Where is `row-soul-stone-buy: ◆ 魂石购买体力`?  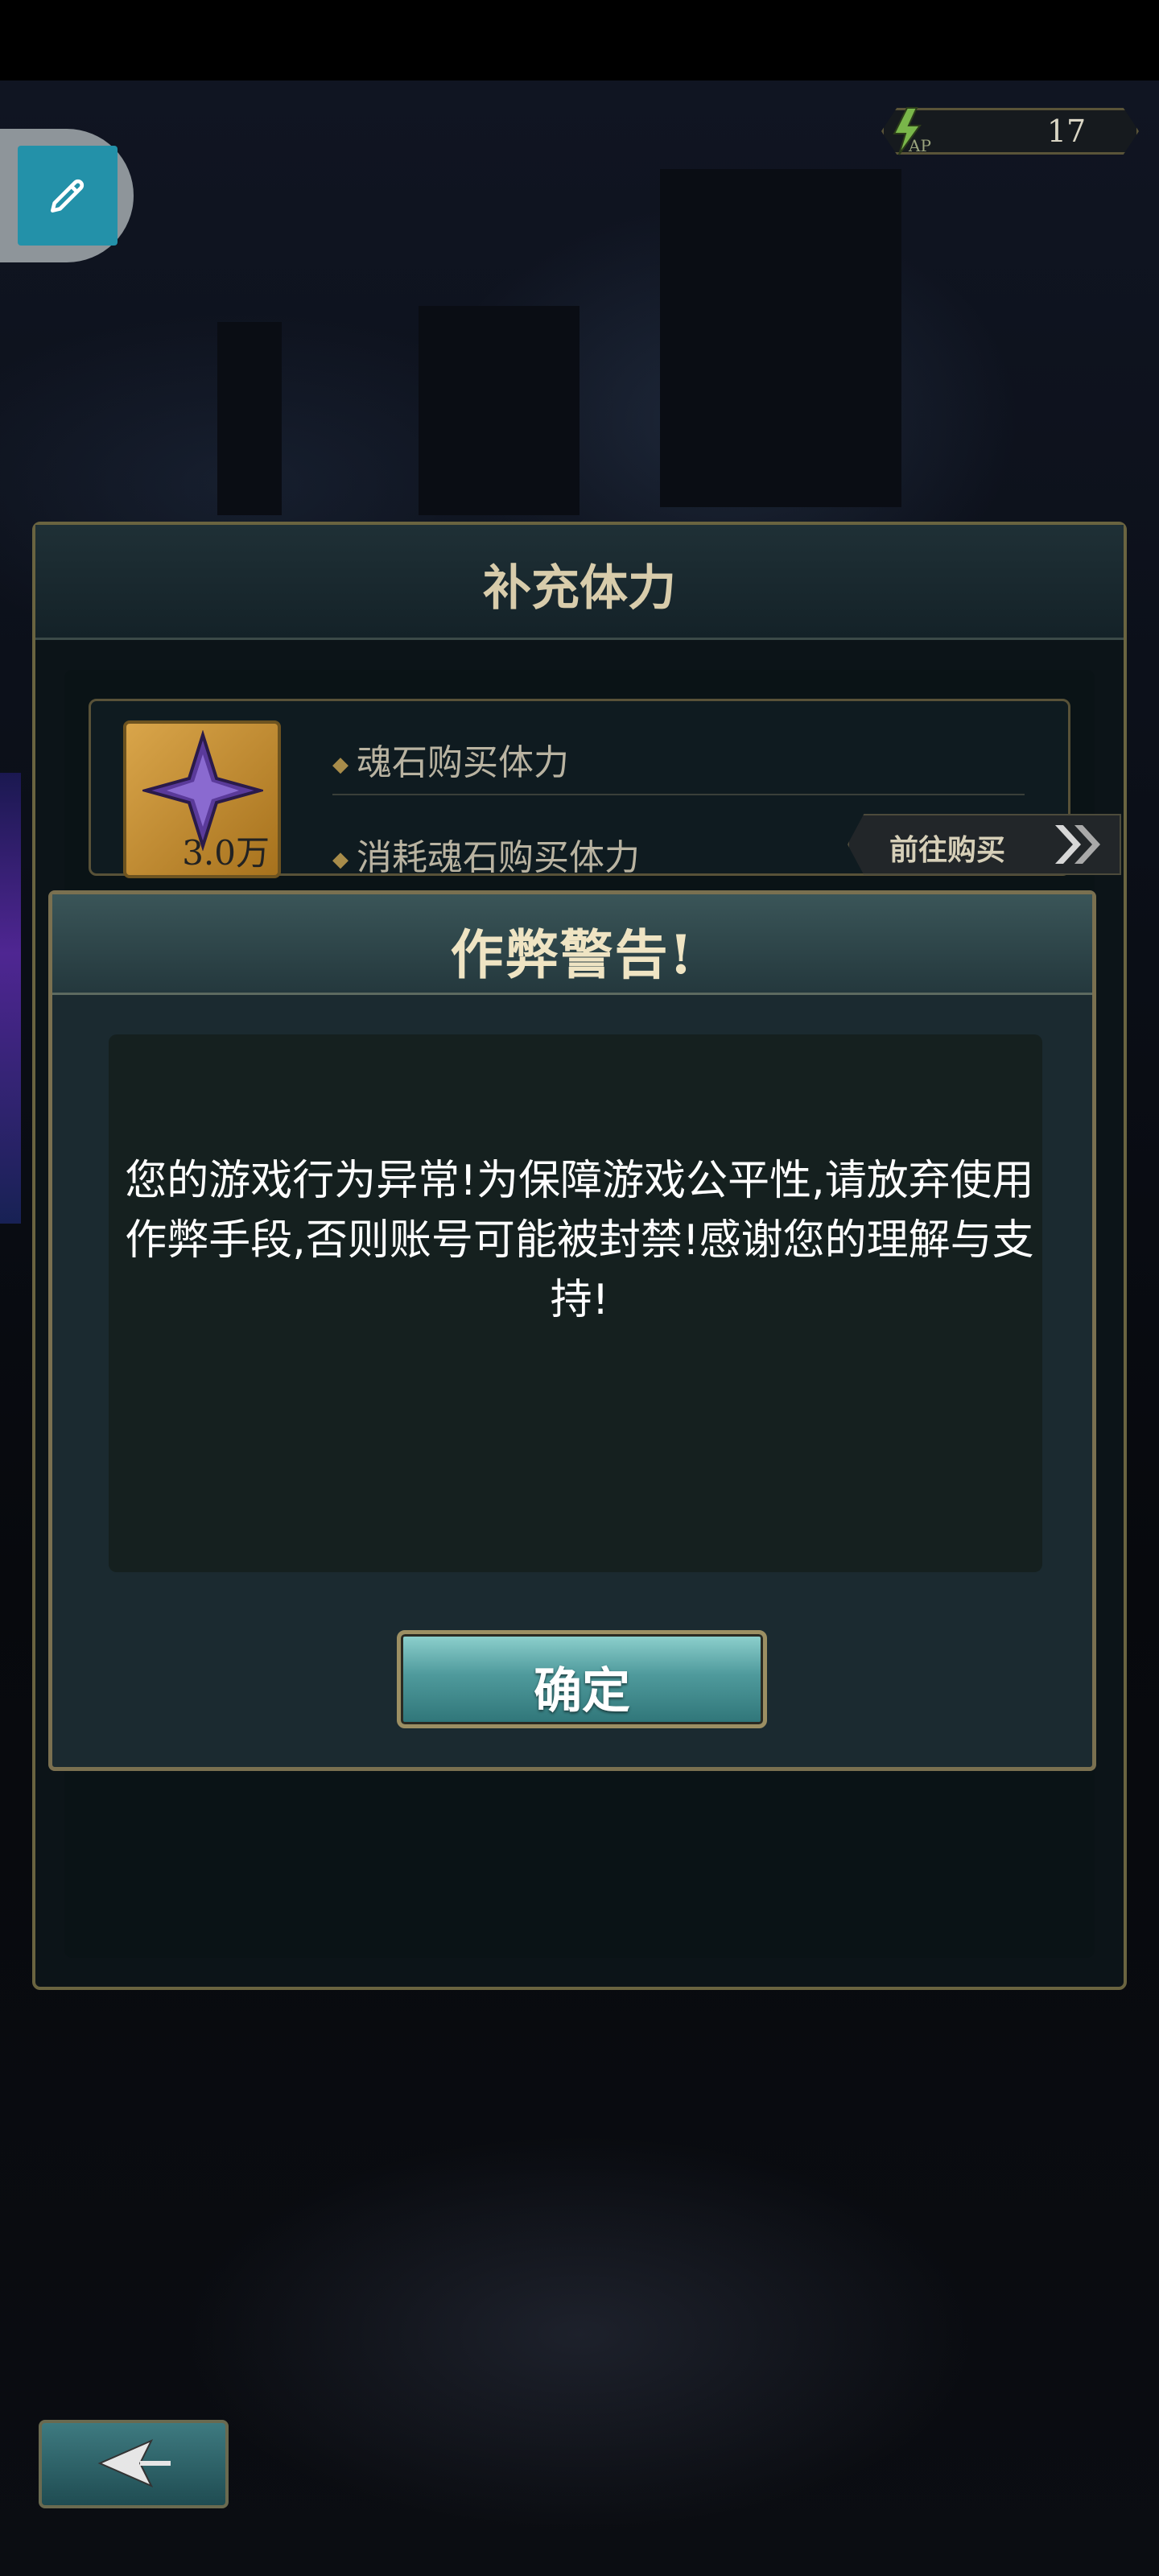
row-soul-stone-buy: ◆ 魂石购买体力 is located at coordinates (450, 759).